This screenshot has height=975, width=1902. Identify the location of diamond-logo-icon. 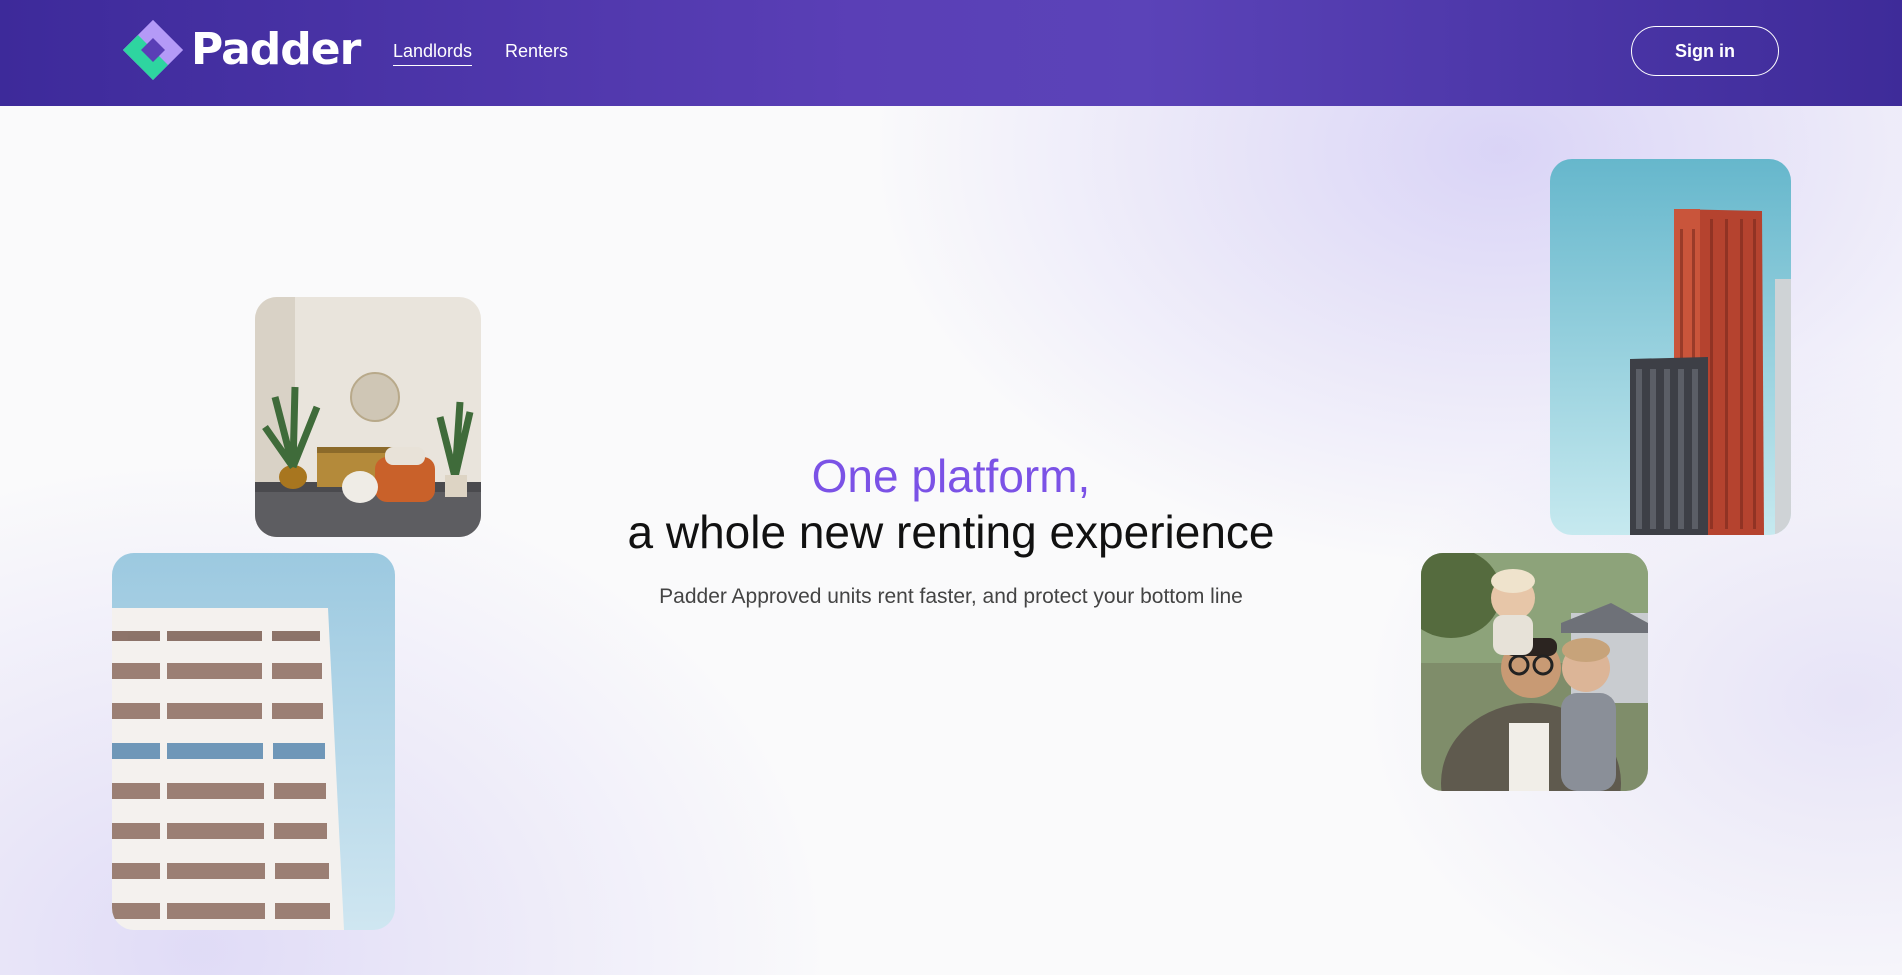
(153, 50).